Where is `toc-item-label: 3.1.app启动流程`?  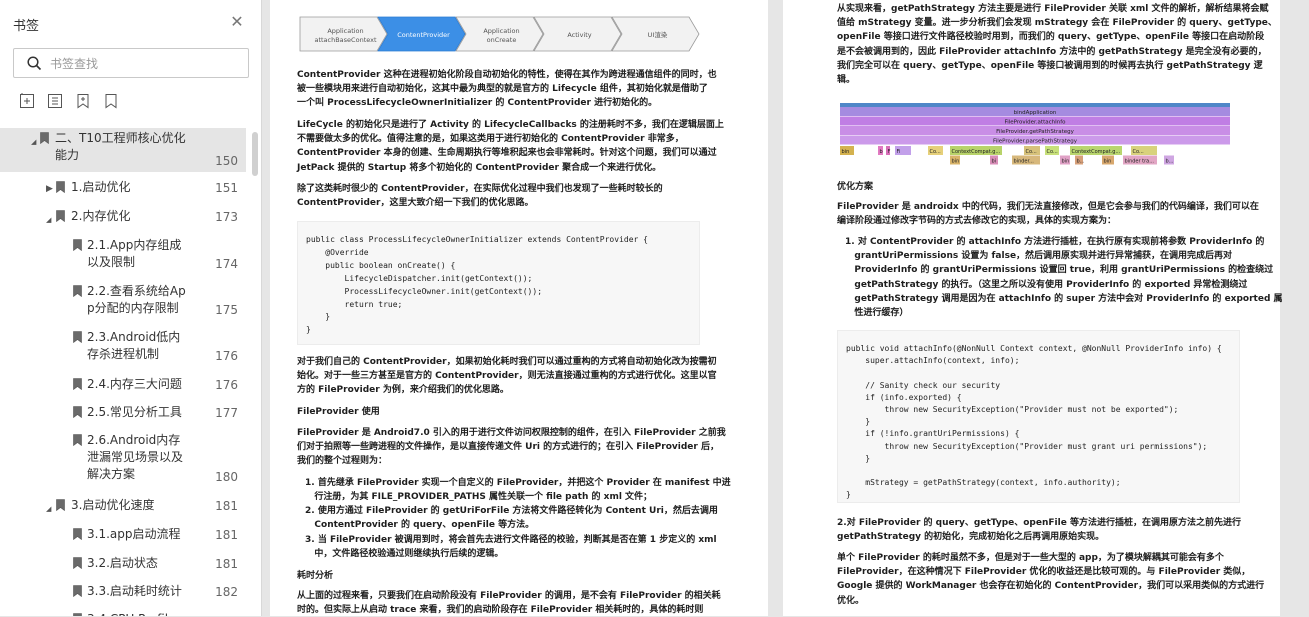
toc-item-label: 3.1.app启动流程 is located at coordinates (134, 534).